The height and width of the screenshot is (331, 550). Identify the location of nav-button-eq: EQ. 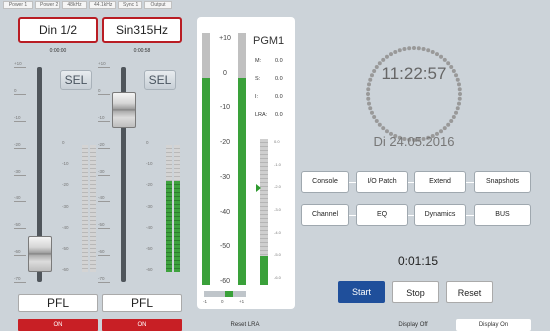
(382, 215).